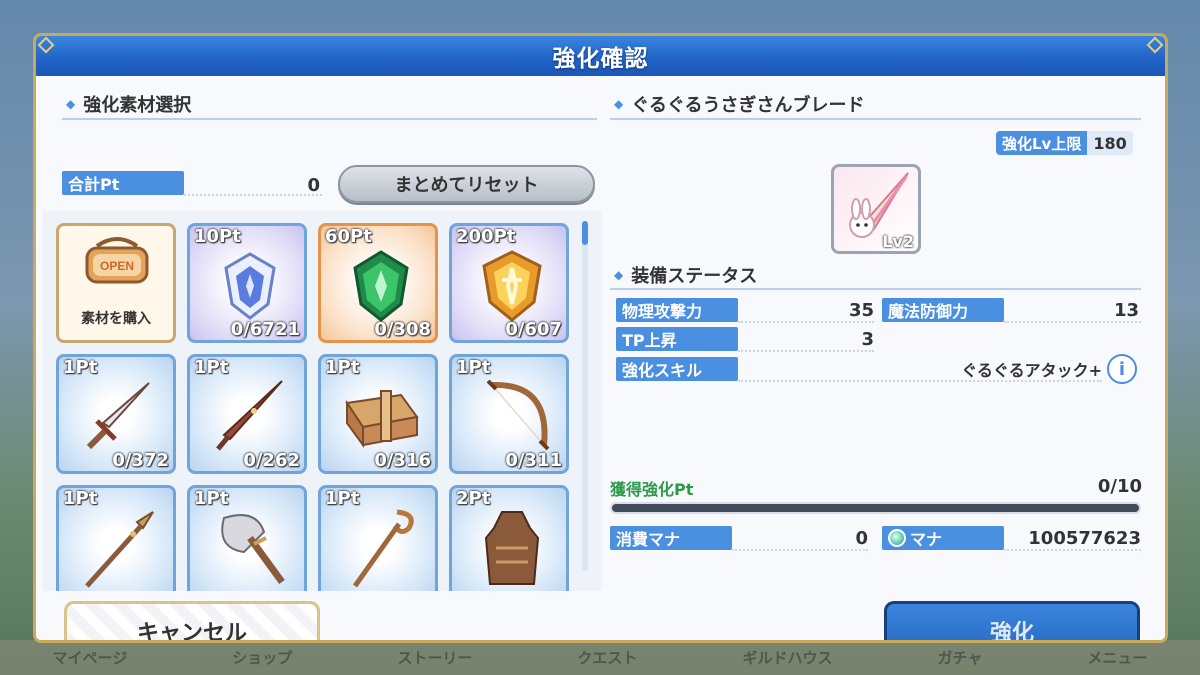  What do you see at coordinates (585, 233) in the screenshot?
I see `material-scrollbar-thumb` at bounding box center [585, 233].